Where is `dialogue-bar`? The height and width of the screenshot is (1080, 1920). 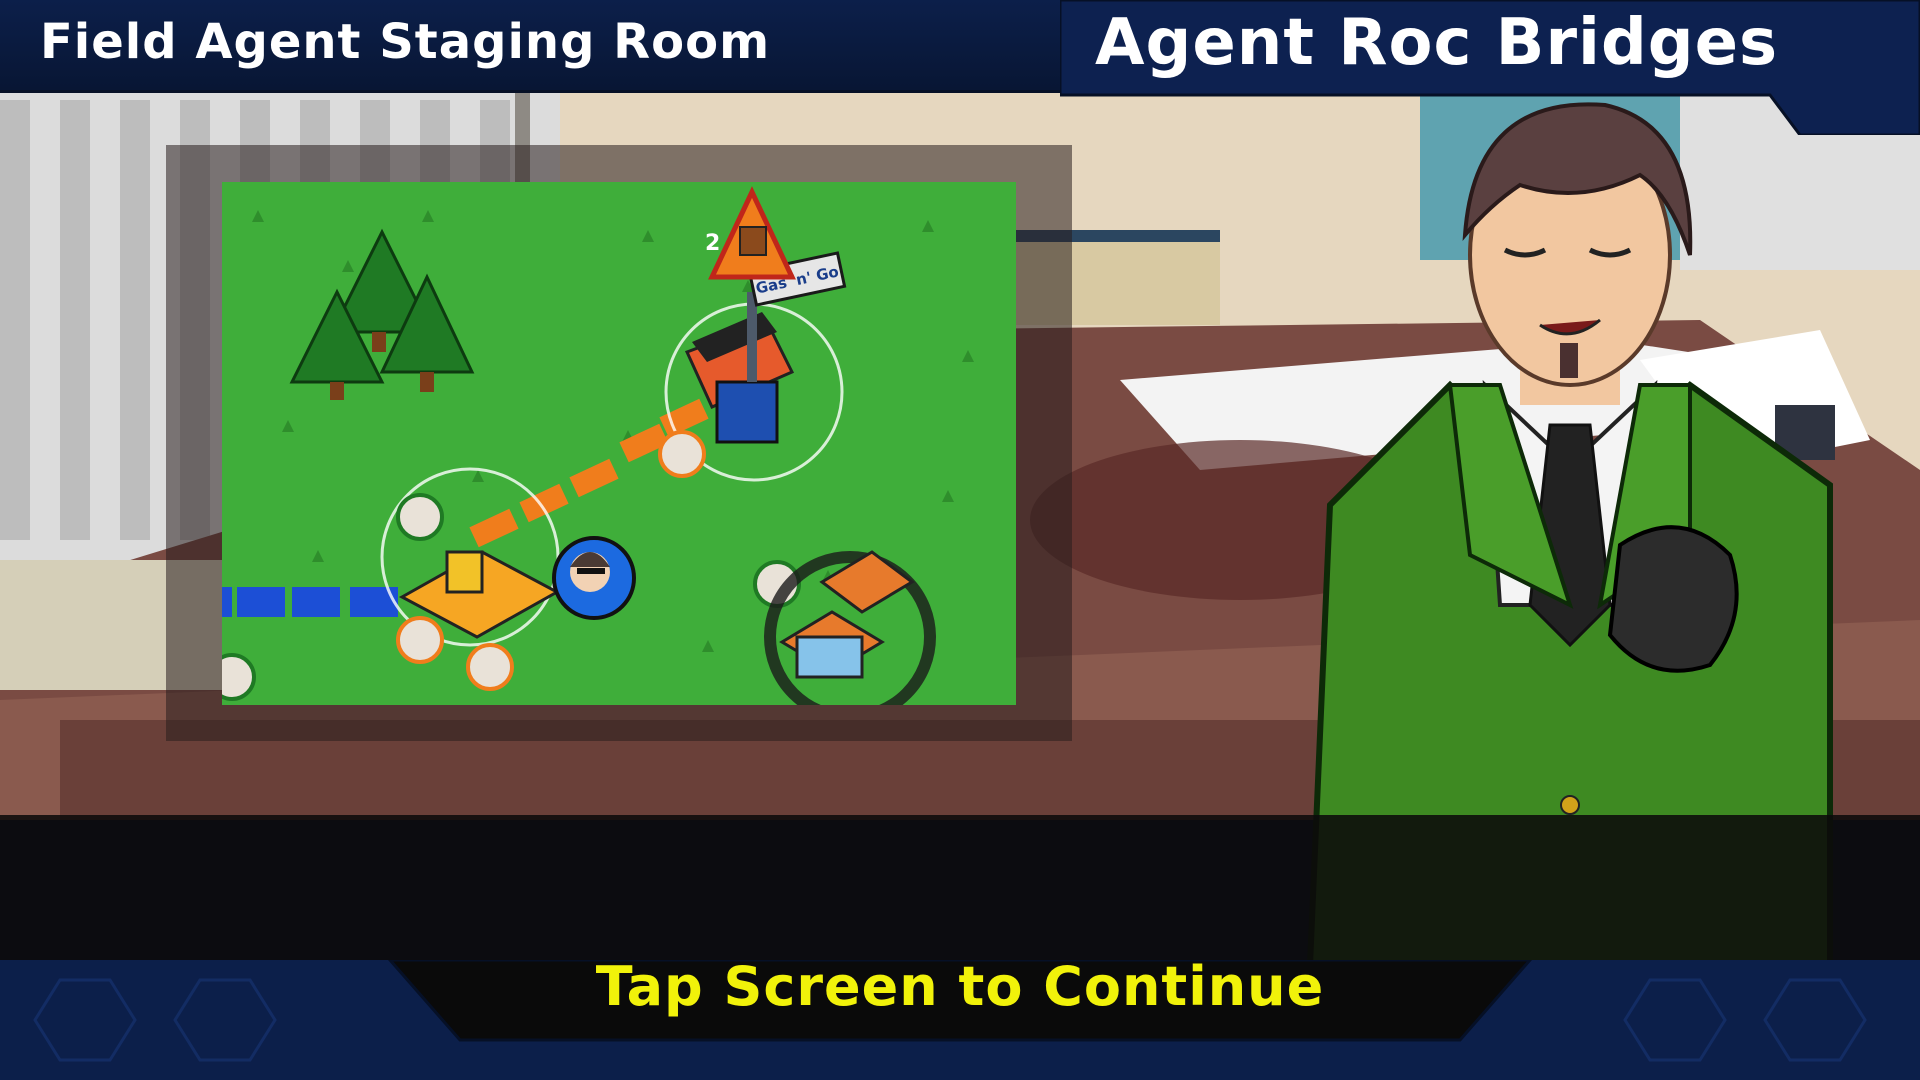
dialogue-bar is located at coordinates (960, 887).